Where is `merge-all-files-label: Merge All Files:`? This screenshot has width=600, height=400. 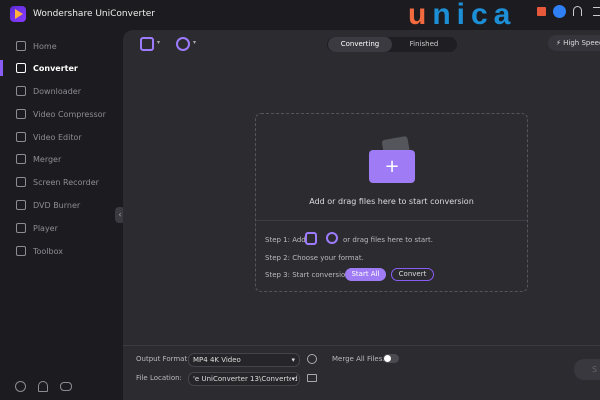
merge-all-files-label: Merge All Files: is located at coordinates (358, 359).